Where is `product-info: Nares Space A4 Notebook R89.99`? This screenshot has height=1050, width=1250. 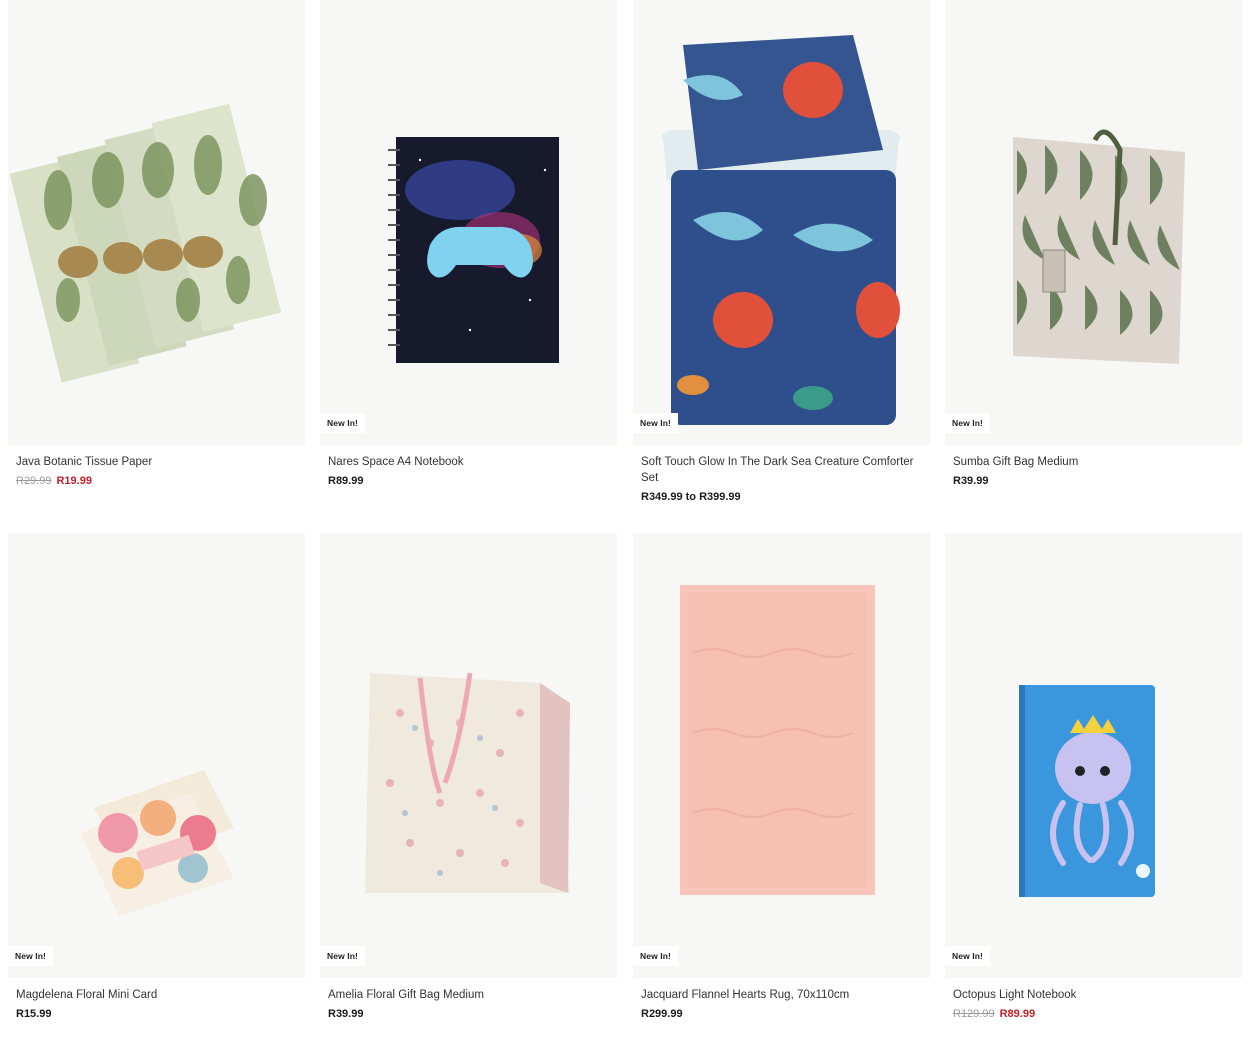
product-info: Nares Space A4 Notebook R89.99 is located at coordinates (470, 471).